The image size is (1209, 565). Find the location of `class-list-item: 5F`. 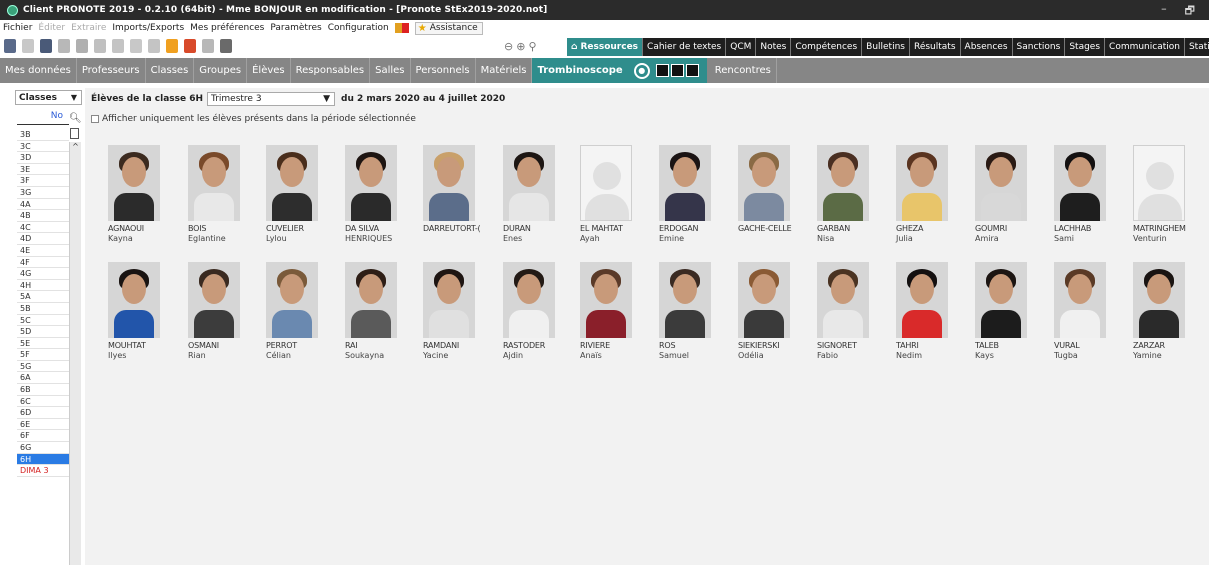

class-list-item: 5F is located at coordinates (43, 355).